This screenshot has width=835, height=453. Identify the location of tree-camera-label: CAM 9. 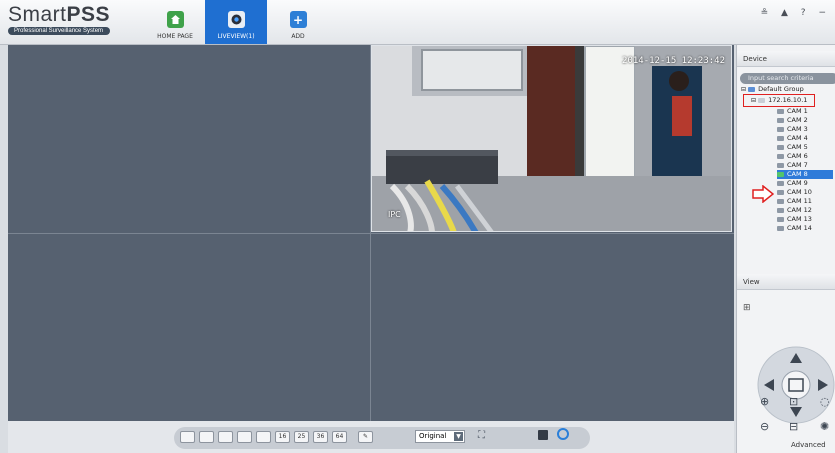
(797, 183).